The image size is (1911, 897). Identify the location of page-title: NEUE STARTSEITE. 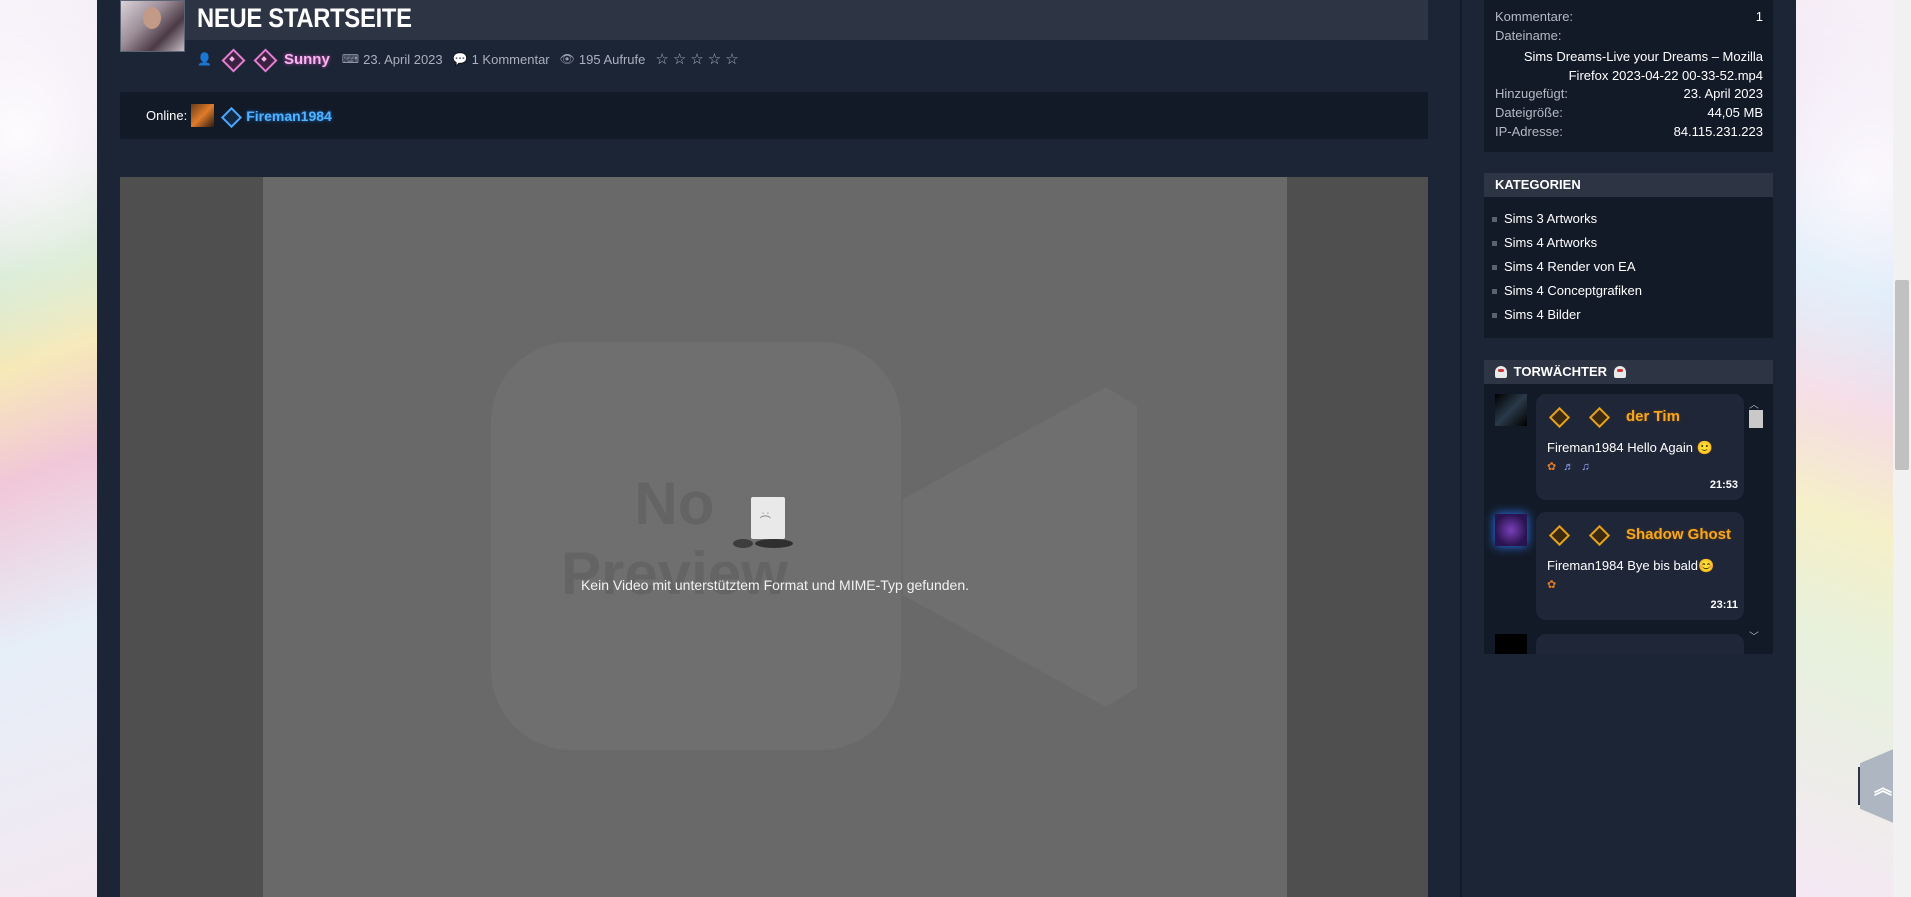
(304, 18).